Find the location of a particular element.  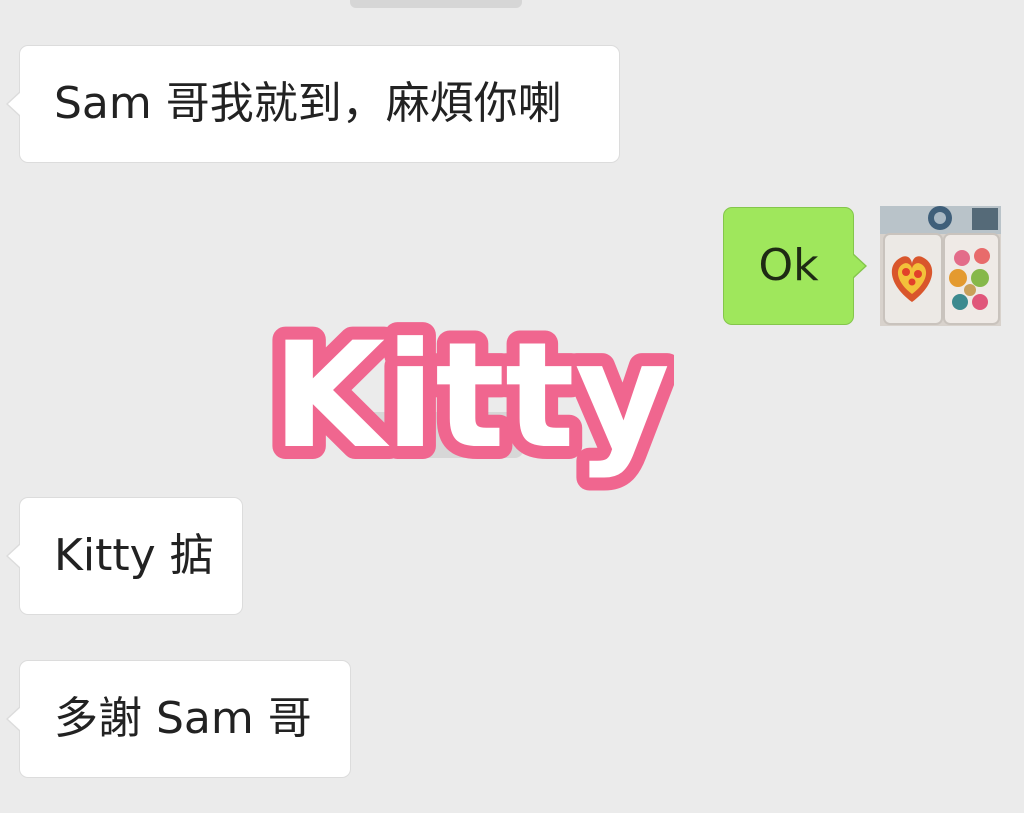

watermark-text: Kitty is located at coordinates (471, 396).